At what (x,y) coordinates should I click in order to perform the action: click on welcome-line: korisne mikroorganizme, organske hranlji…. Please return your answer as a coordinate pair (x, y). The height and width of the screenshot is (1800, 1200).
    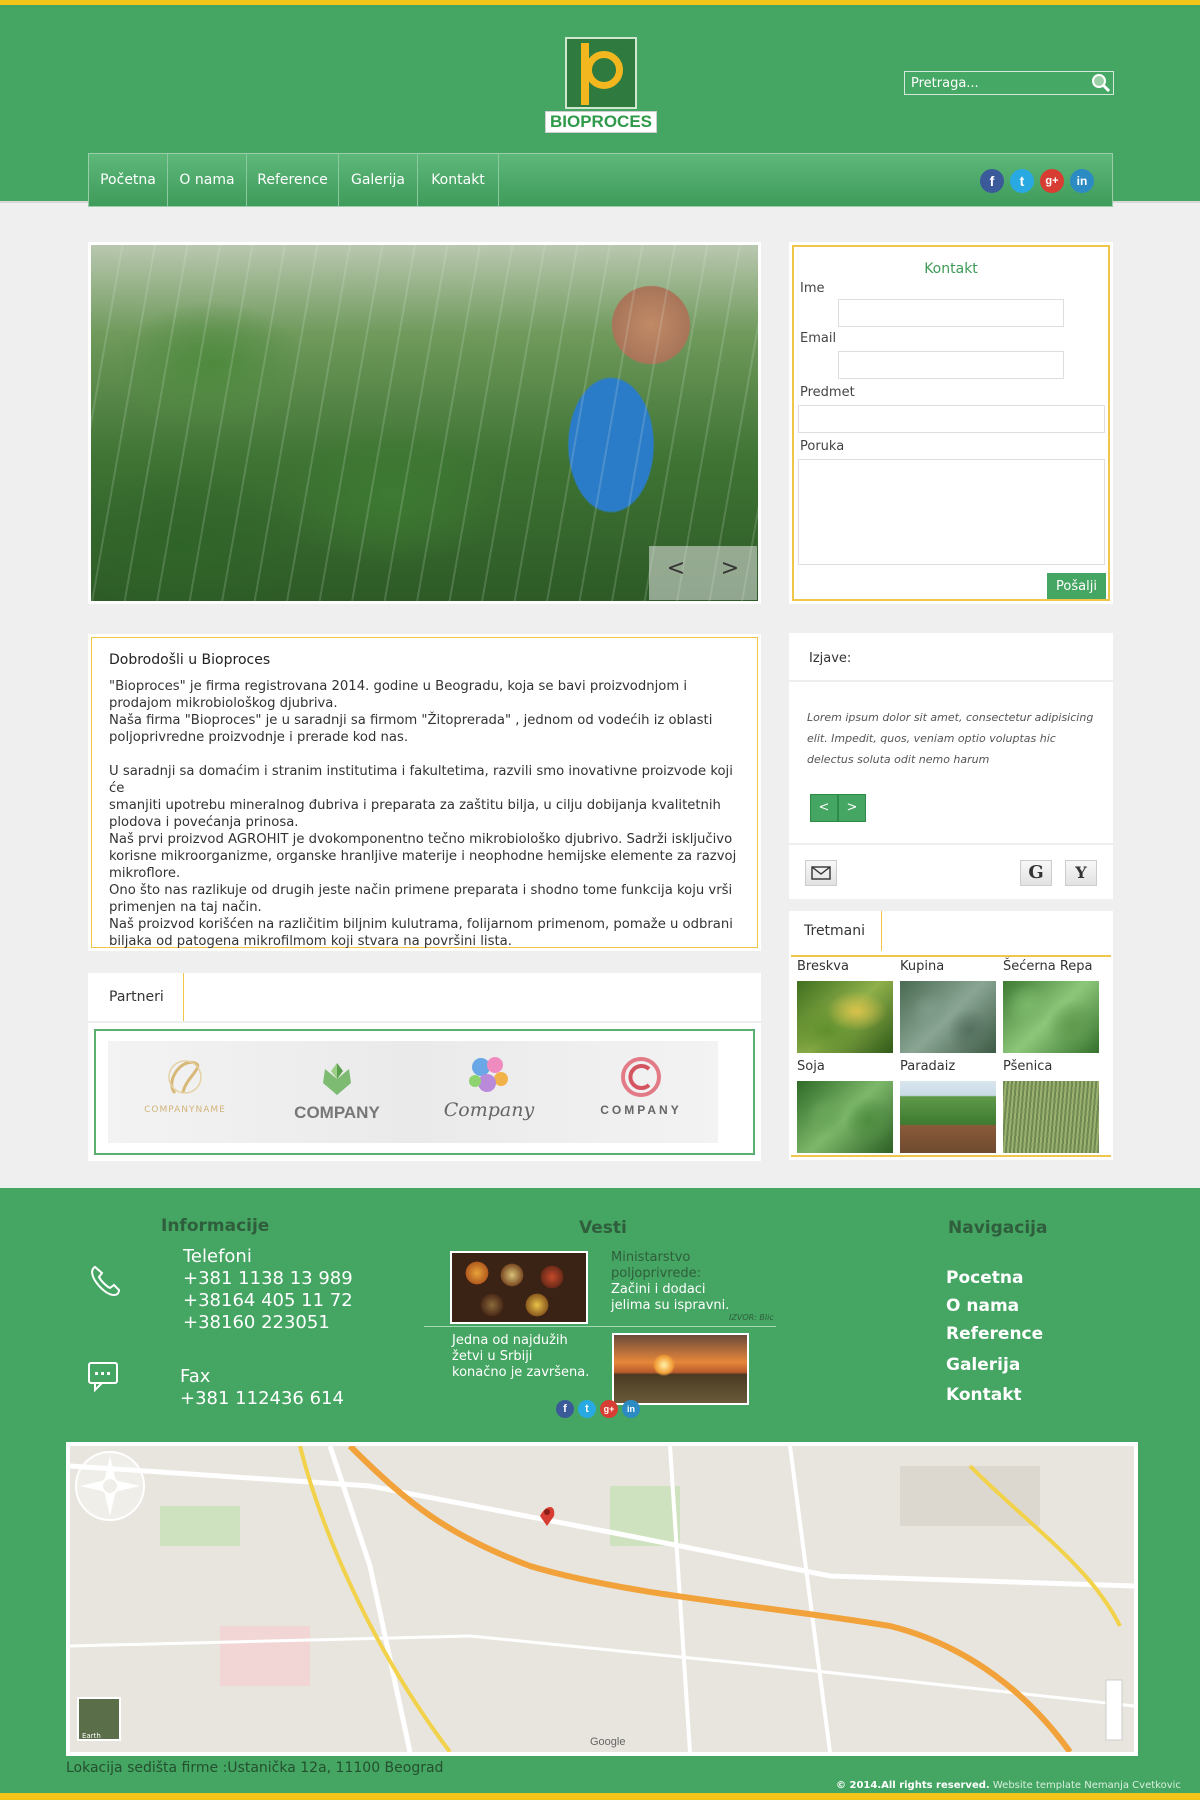
    Looking at the image, I should click on (423, 856).